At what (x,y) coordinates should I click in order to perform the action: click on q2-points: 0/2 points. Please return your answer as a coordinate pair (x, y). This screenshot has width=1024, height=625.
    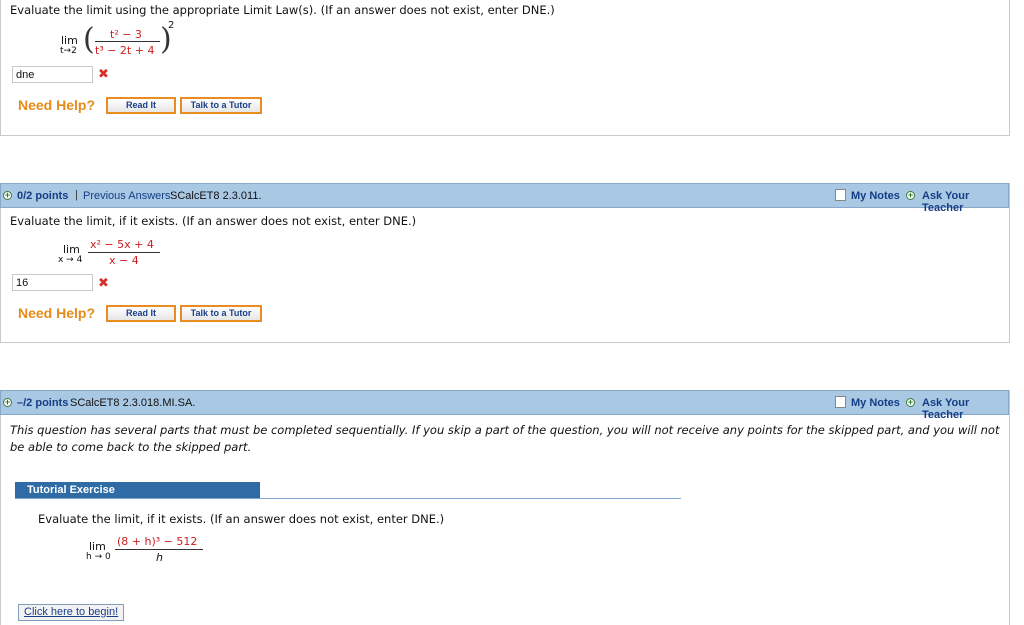
    Looking at the image, I should click on (43, 196).